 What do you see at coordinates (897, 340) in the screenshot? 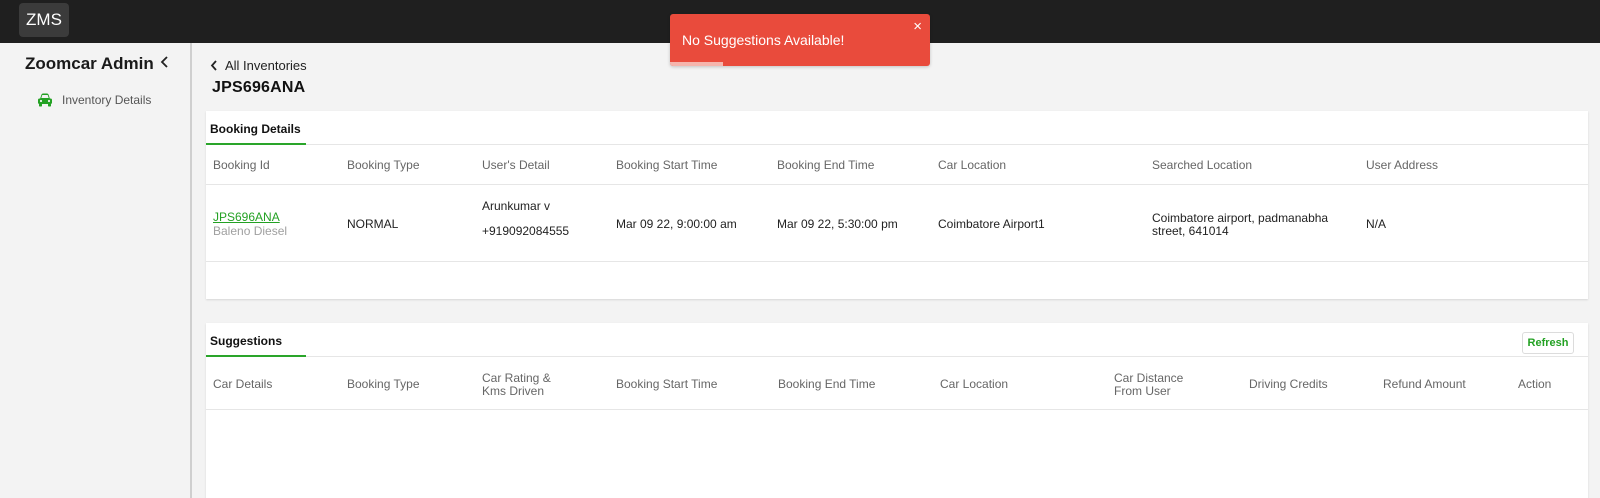
I see `suggestions-tab-bar: Suggestions Refresh` at bounding box center [897, 340].